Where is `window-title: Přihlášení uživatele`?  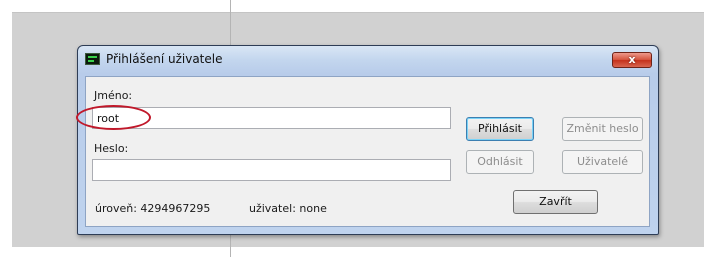 window-title: Přihlášení uživatele is located at coordinates (164, 59).